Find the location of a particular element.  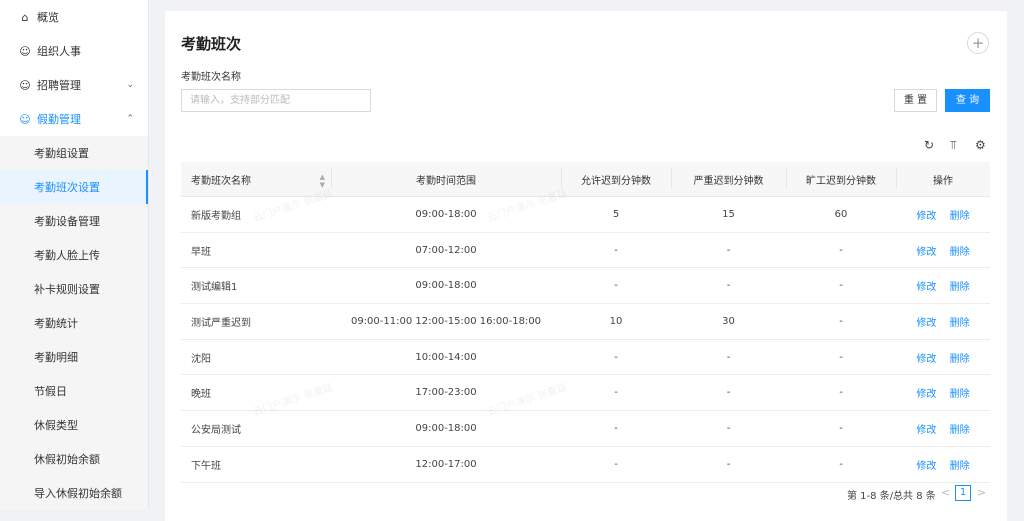

nav-recruitment-label: 招聘管理 is located at coordinates (59, 85).